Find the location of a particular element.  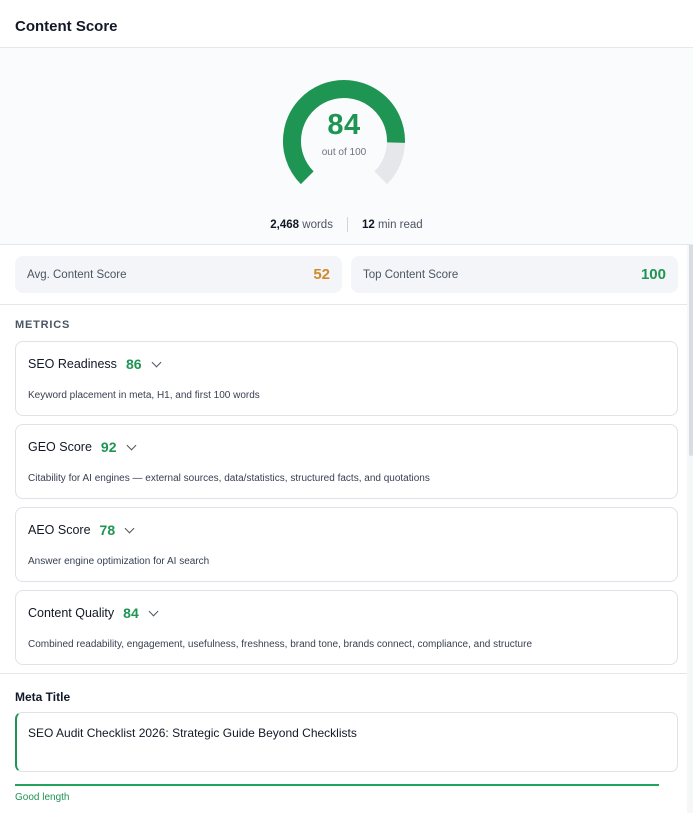

metric-name: Content Quality is located at coordinates (71, 613).